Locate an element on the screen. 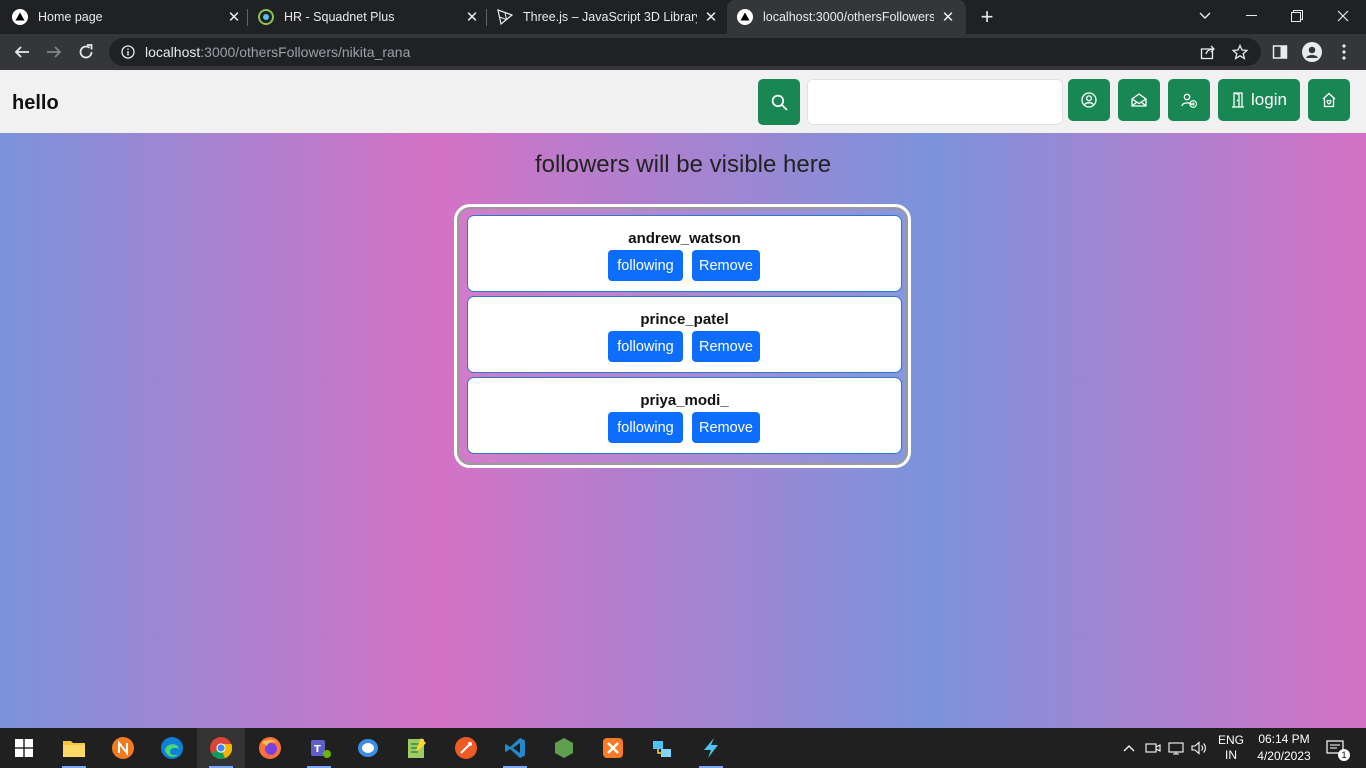 The width and height of the screenshot is (1366, 768). tab-search-icon is located at coordinates (1205, 16).